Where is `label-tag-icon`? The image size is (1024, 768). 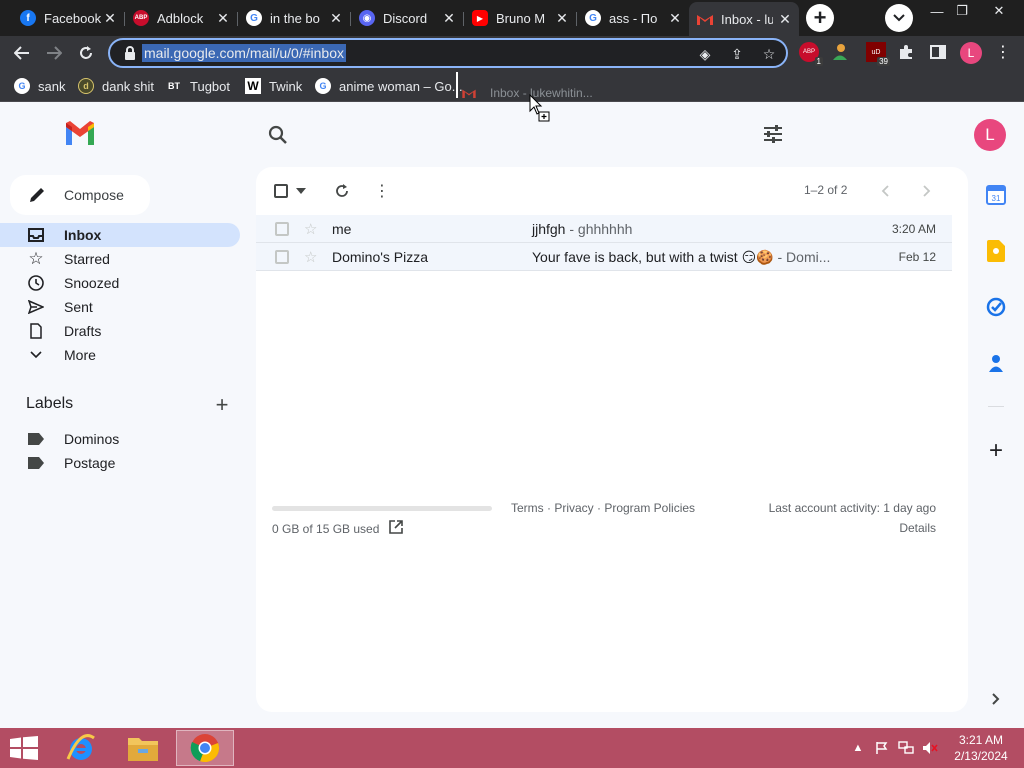
label-tag-icon is located at coordinates (36, 463).